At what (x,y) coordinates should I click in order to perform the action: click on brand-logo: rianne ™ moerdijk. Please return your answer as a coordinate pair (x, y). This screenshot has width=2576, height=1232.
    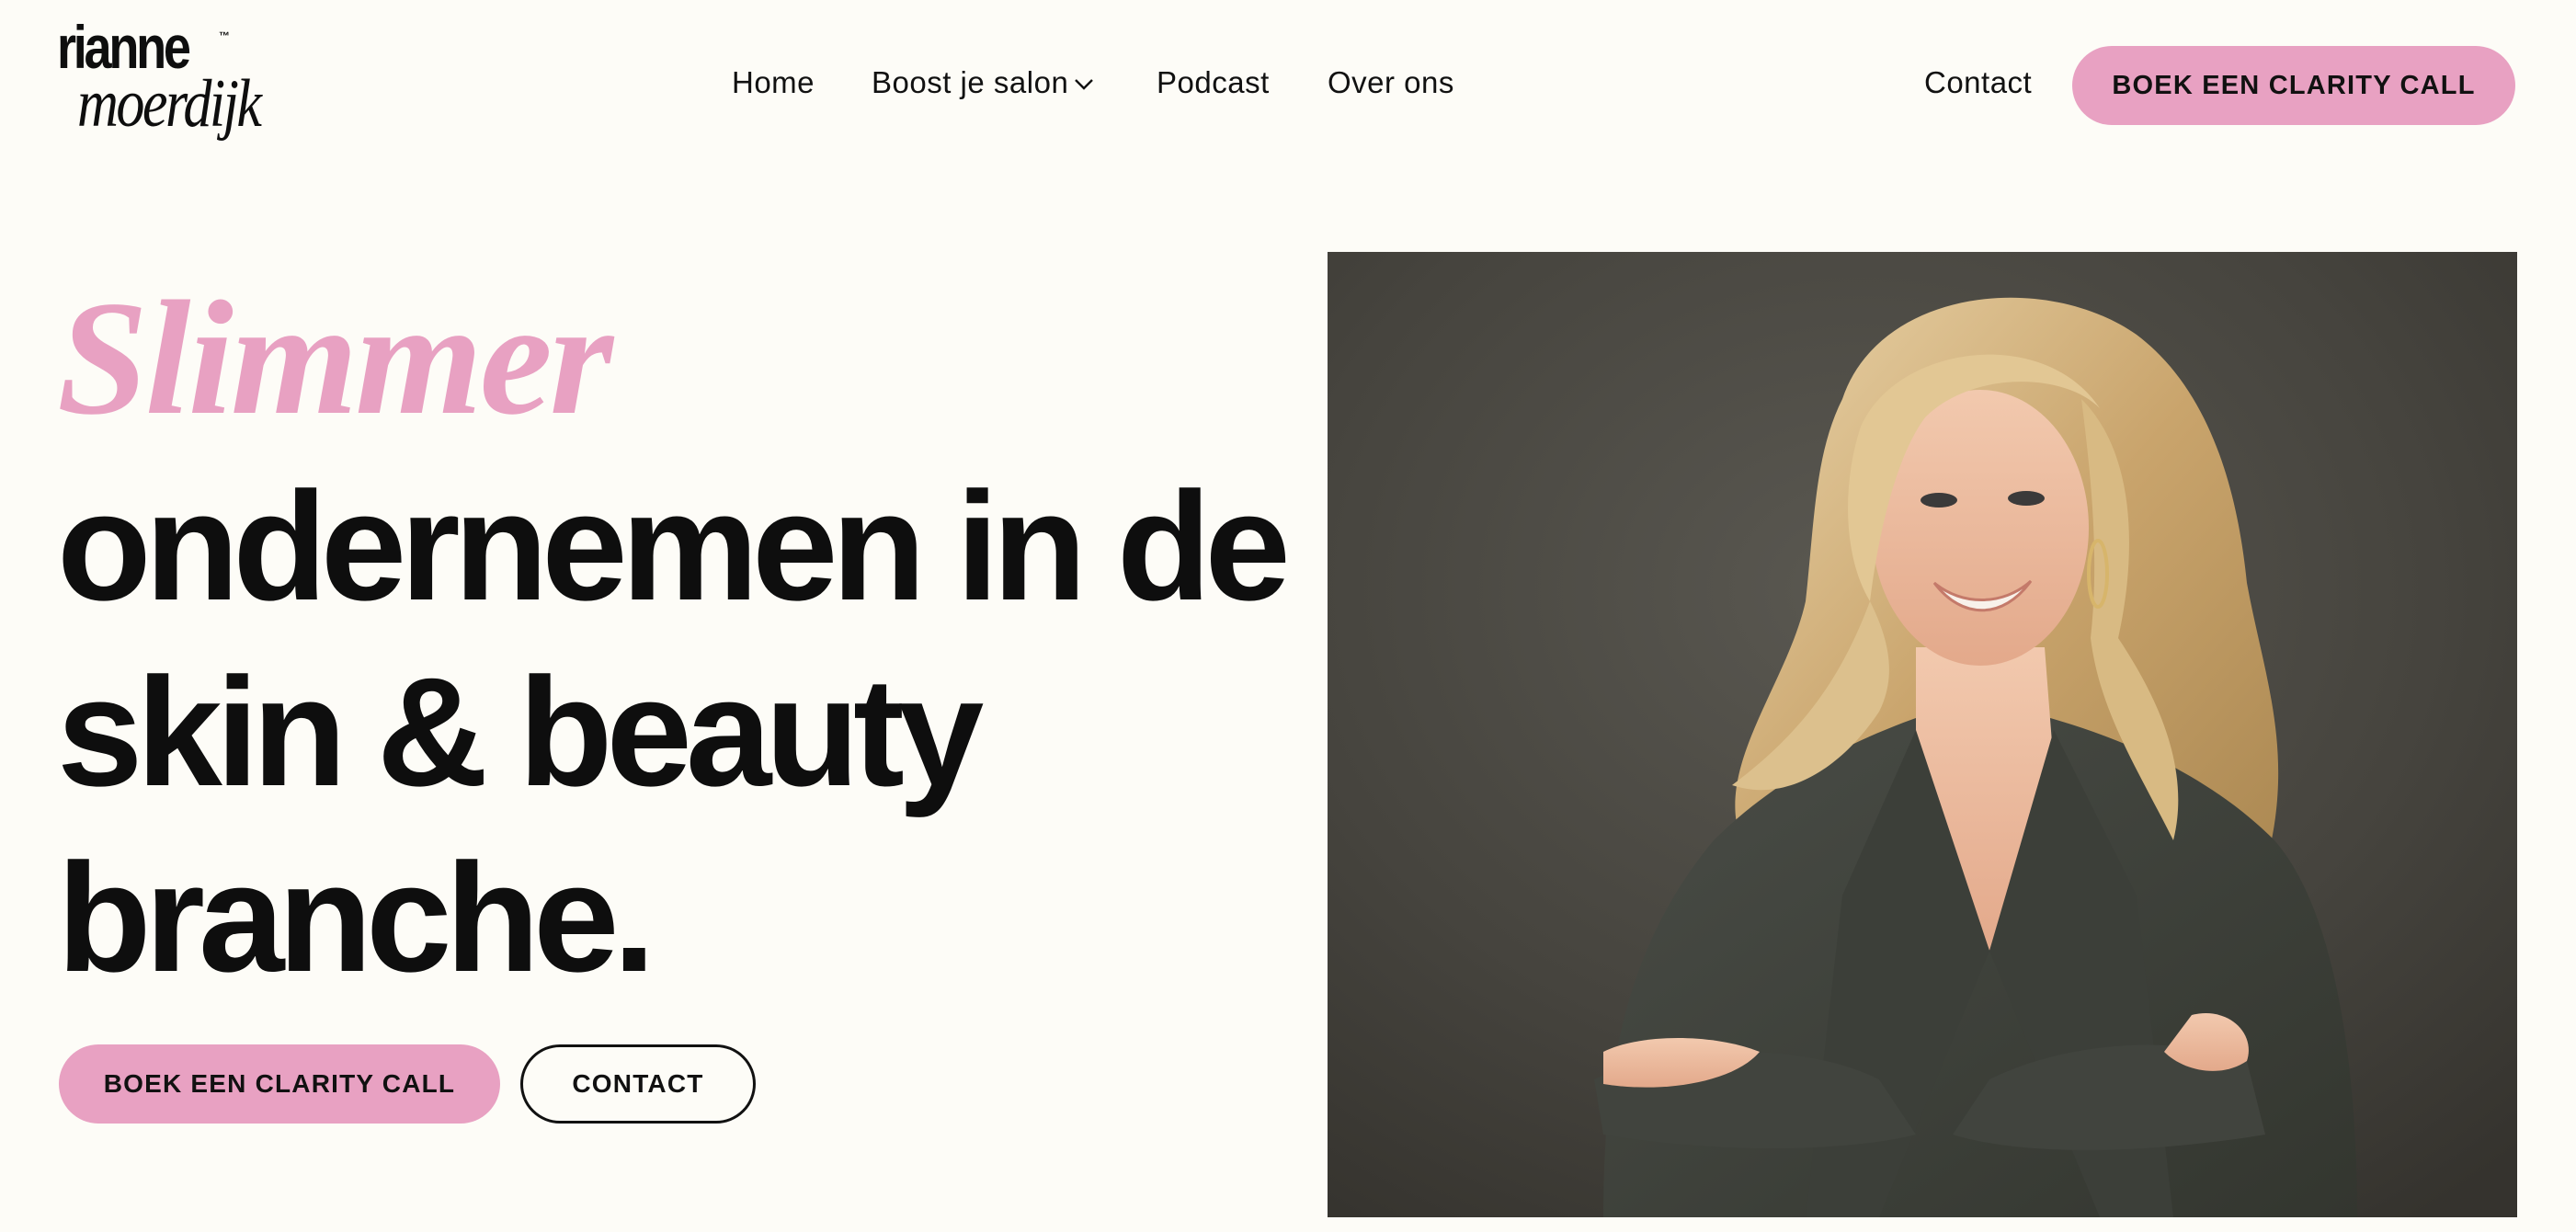
    Looking at the image, I should click on (172, 85).